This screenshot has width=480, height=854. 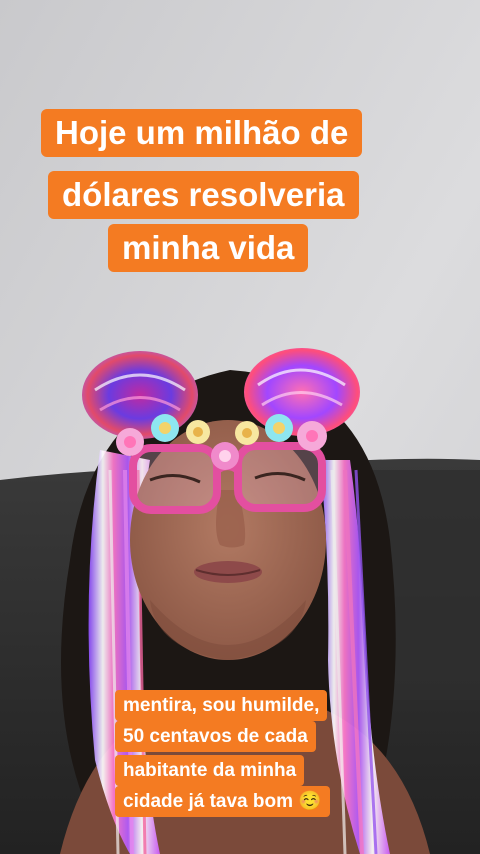 What do you see at coordinates (221, 705) in the screenshot?
I see `bottom-caption-line: mentira, sou humilde,` at bounding box center [221, 705].